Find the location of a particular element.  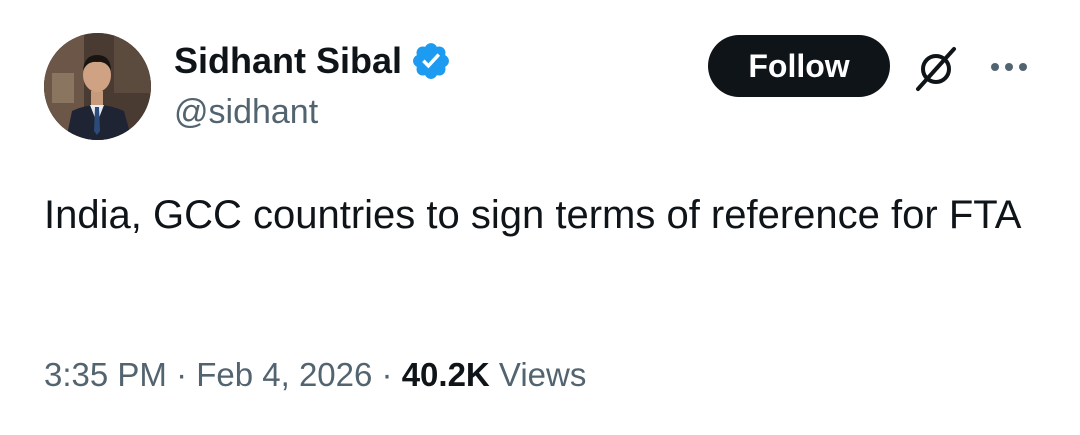

tweet-meta: 3:35 PM · Feb 4, 2026 · 40.2K Views is located at coordinates (315, 375).